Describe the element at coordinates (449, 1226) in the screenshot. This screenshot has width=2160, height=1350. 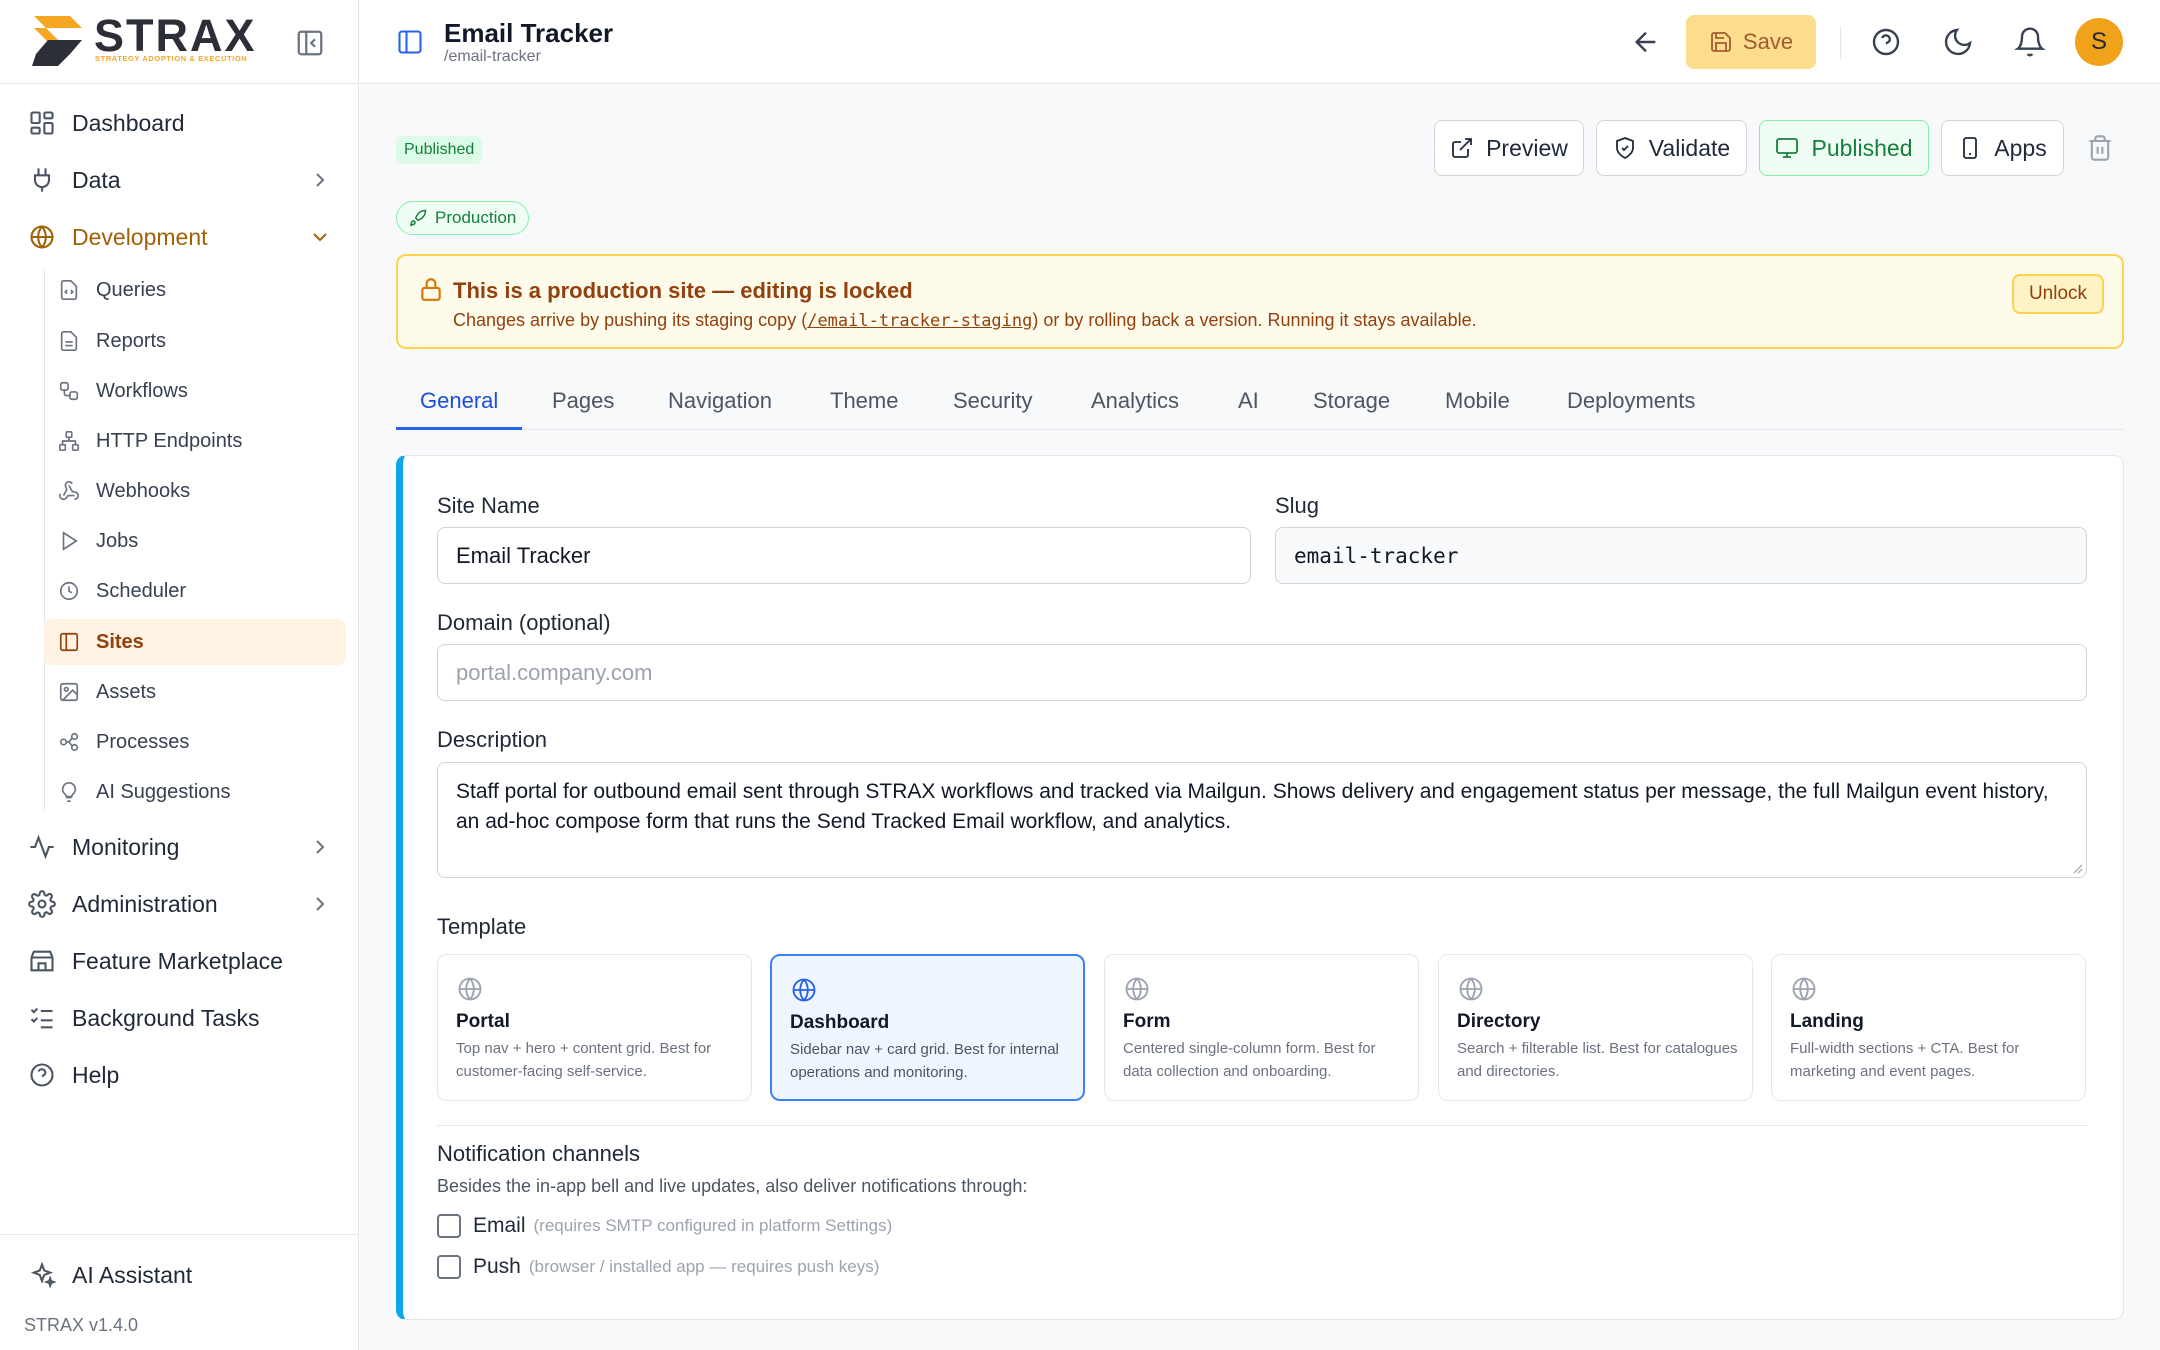
I see `email-channel-checkbox` at that location.